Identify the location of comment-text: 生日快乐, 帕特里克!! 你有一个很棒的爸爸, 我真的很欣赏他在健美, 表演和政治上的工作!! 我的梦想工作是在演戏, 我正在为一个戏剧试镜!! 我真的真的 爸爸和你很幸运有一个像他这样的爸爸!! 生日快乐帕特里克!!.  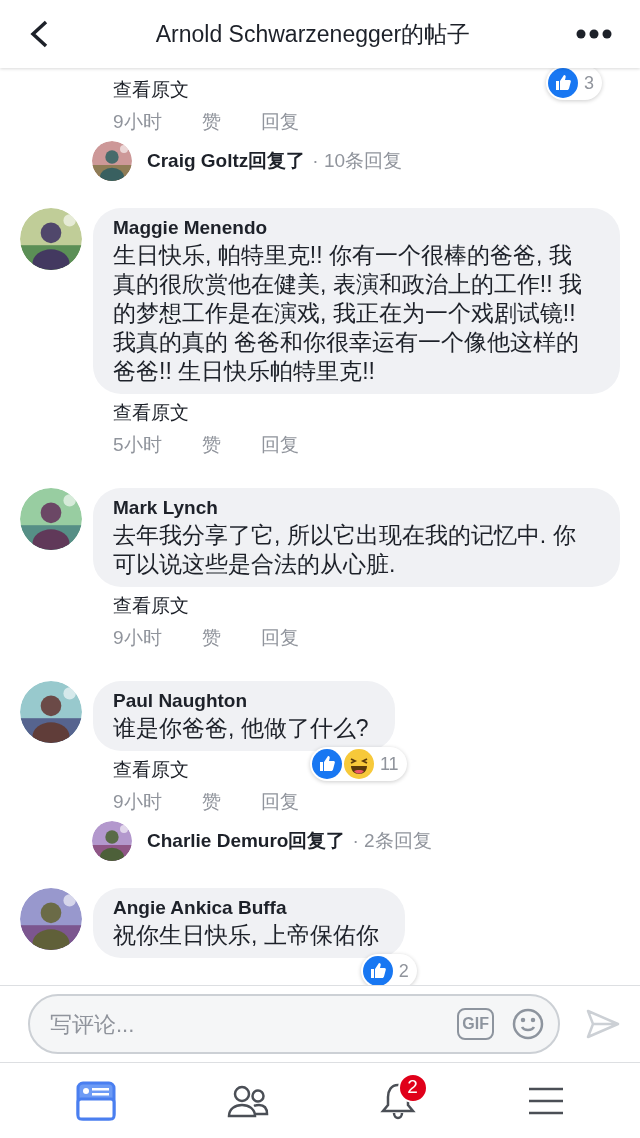
(348, 313).